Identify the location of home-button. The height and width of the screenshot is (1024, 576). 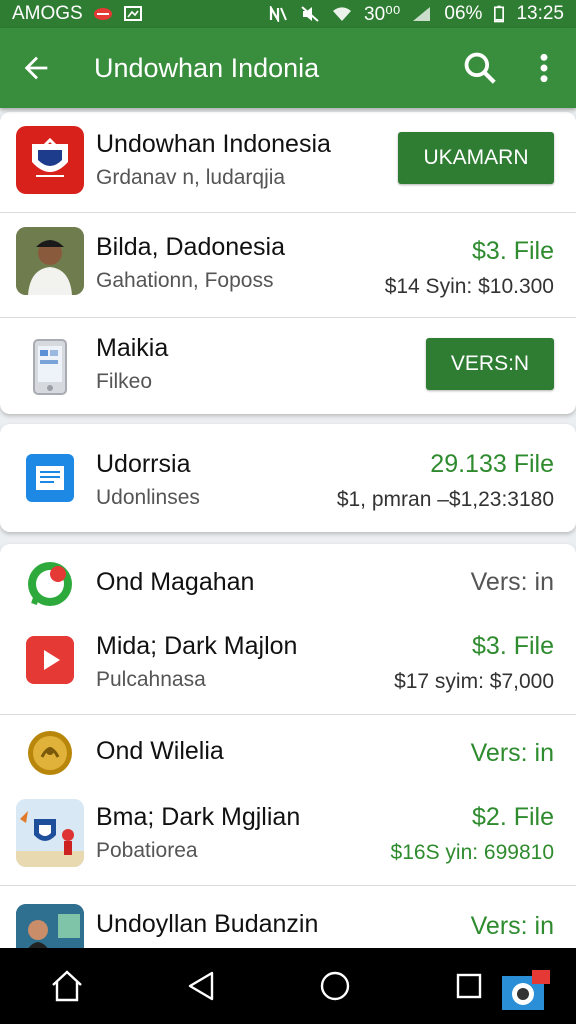
(67, 986).